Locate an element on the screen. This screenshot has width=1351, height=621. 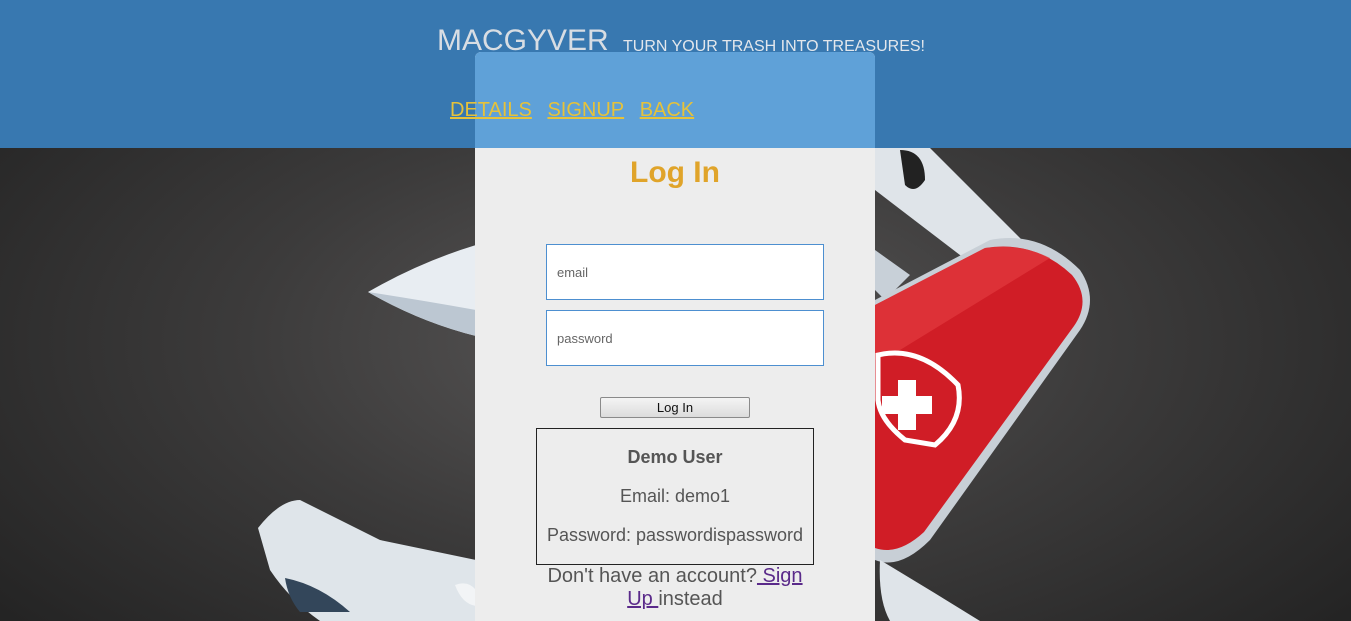
signup-prompt-suffix: instead is located at coordinates (690, 599).